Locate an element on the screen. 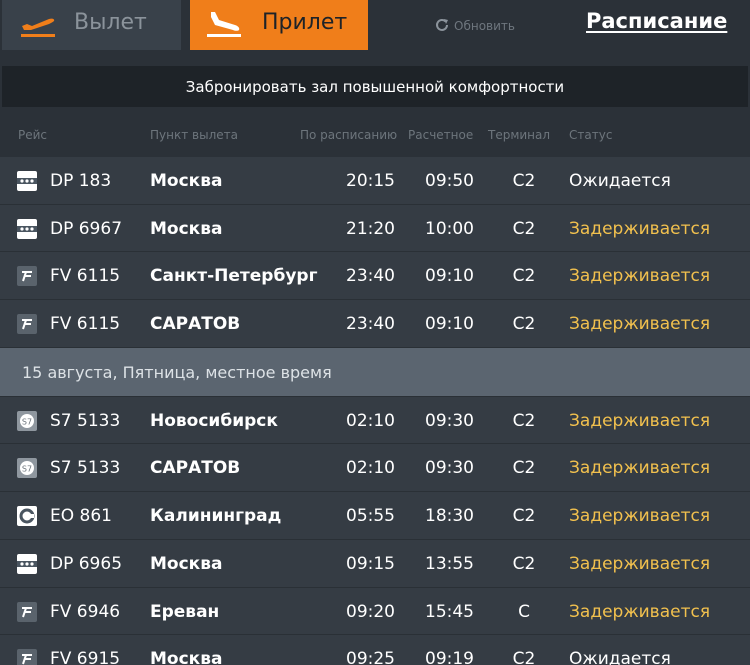 The width and height of the screenshot is (750, 665). estimated-time: 10:00 is located at coordinates (449, 228).